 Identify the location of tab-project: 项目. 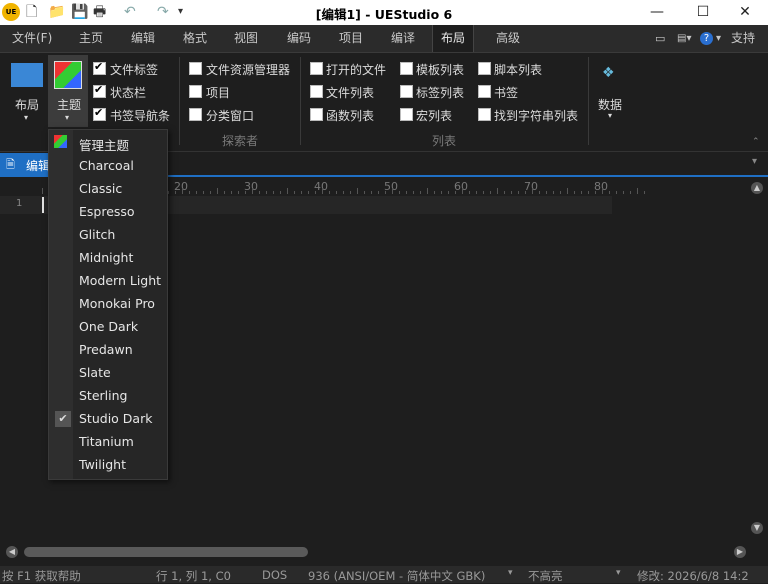
(351, 38).